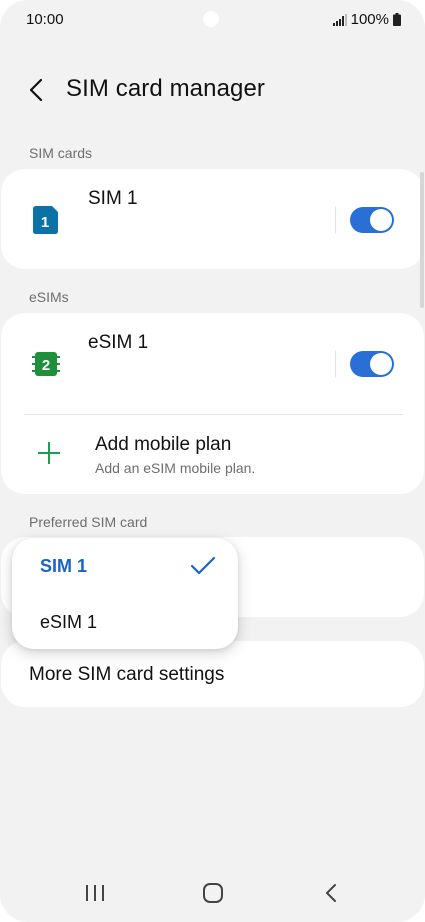 Image resolution: width=425 pixels, height=922 pixels. I want to click on front-camera, so click(211, 19).